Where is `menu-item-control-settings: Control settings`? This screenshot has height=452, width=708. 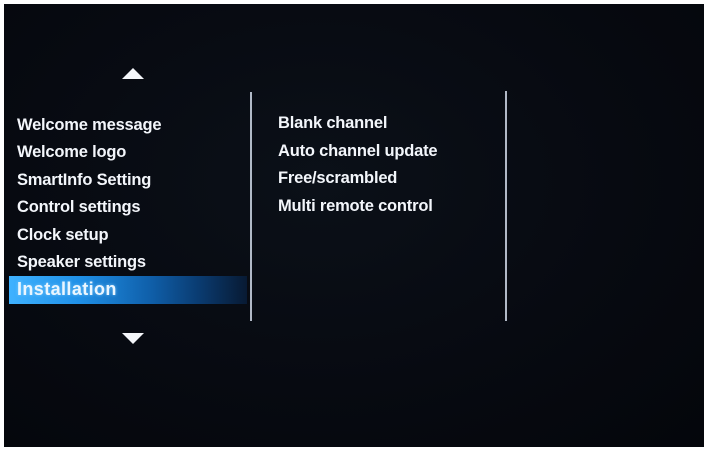 menu-item-control-settings: Control settings is located at coordinates (128, 207).